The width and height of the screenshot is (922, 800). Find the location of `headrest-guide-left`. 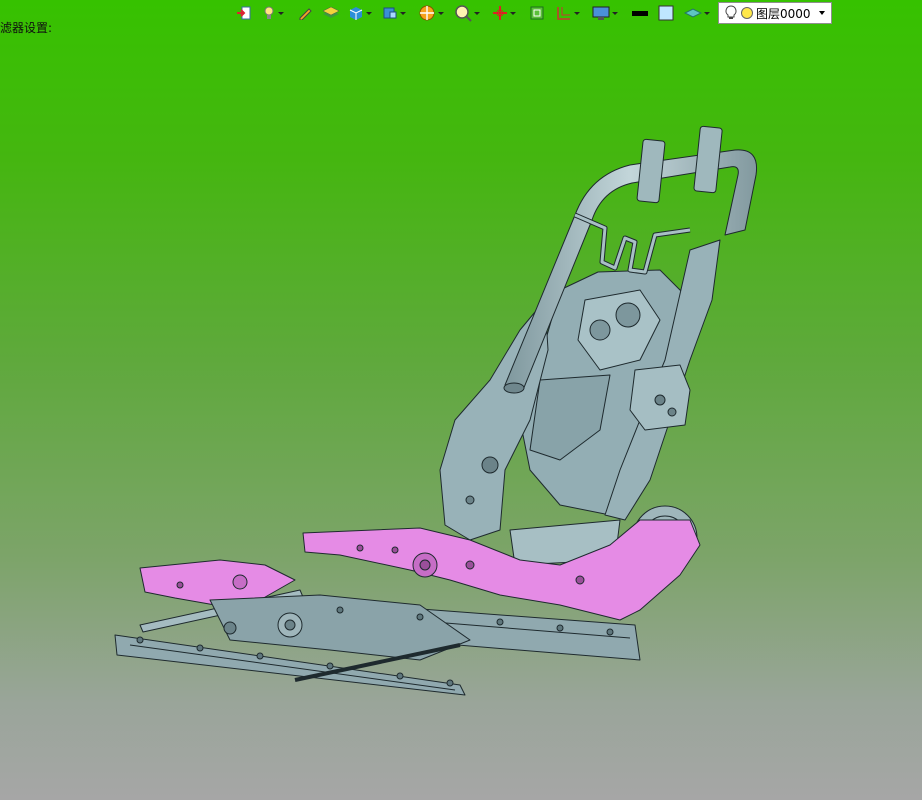

headrest-guide-left is located at coordinates (651, 171).